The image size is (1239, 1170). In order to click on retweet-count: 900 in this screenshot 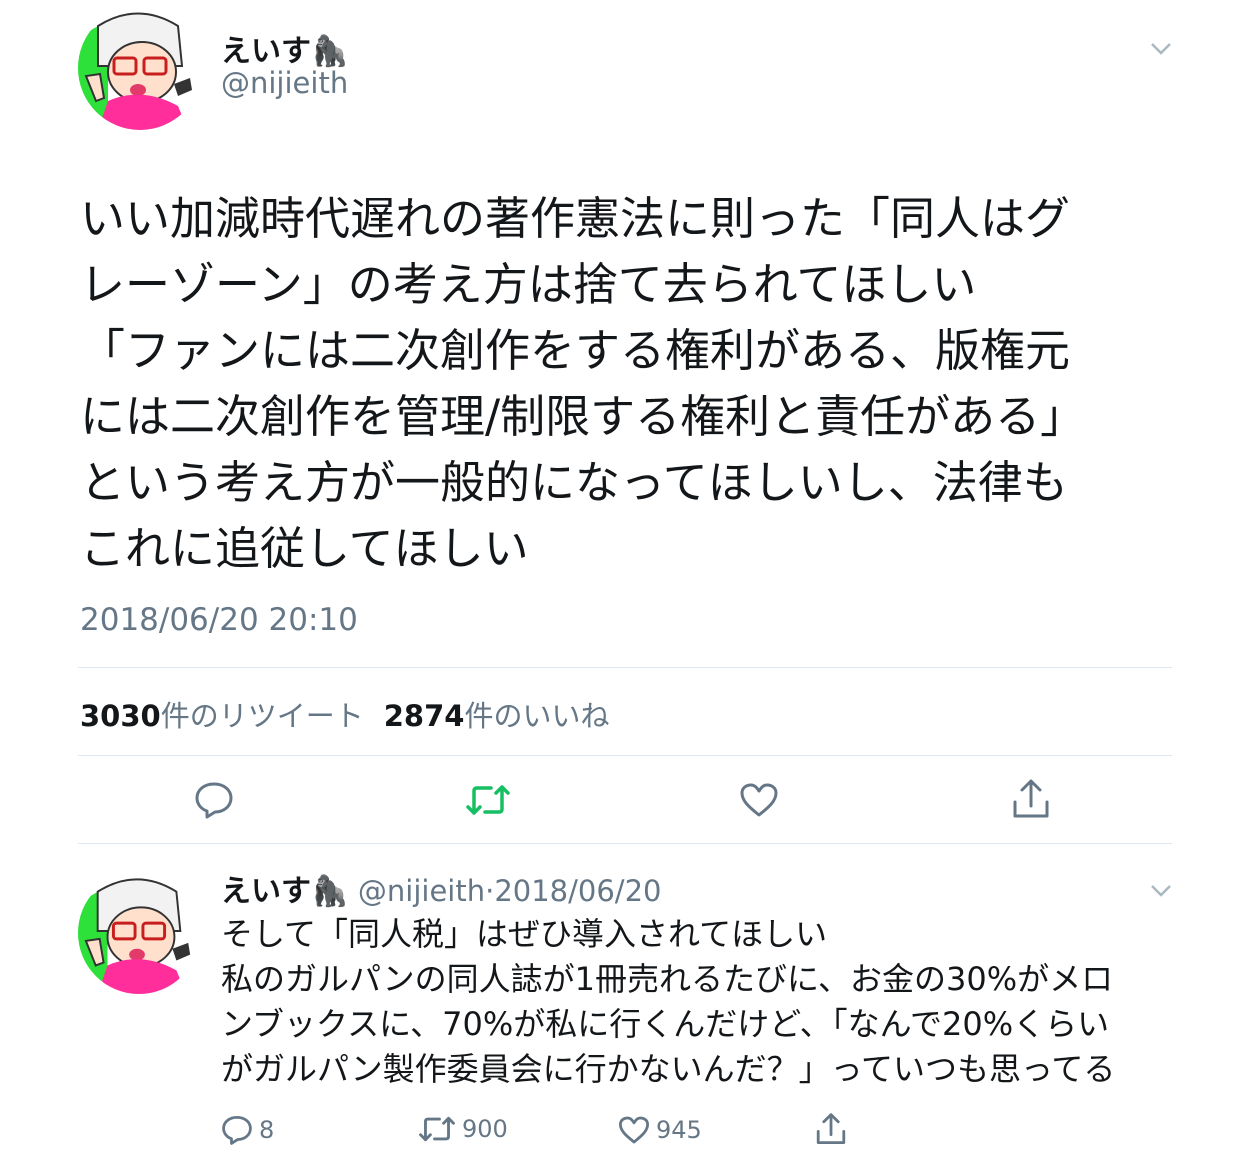, I will do `click(485, 1129)`.